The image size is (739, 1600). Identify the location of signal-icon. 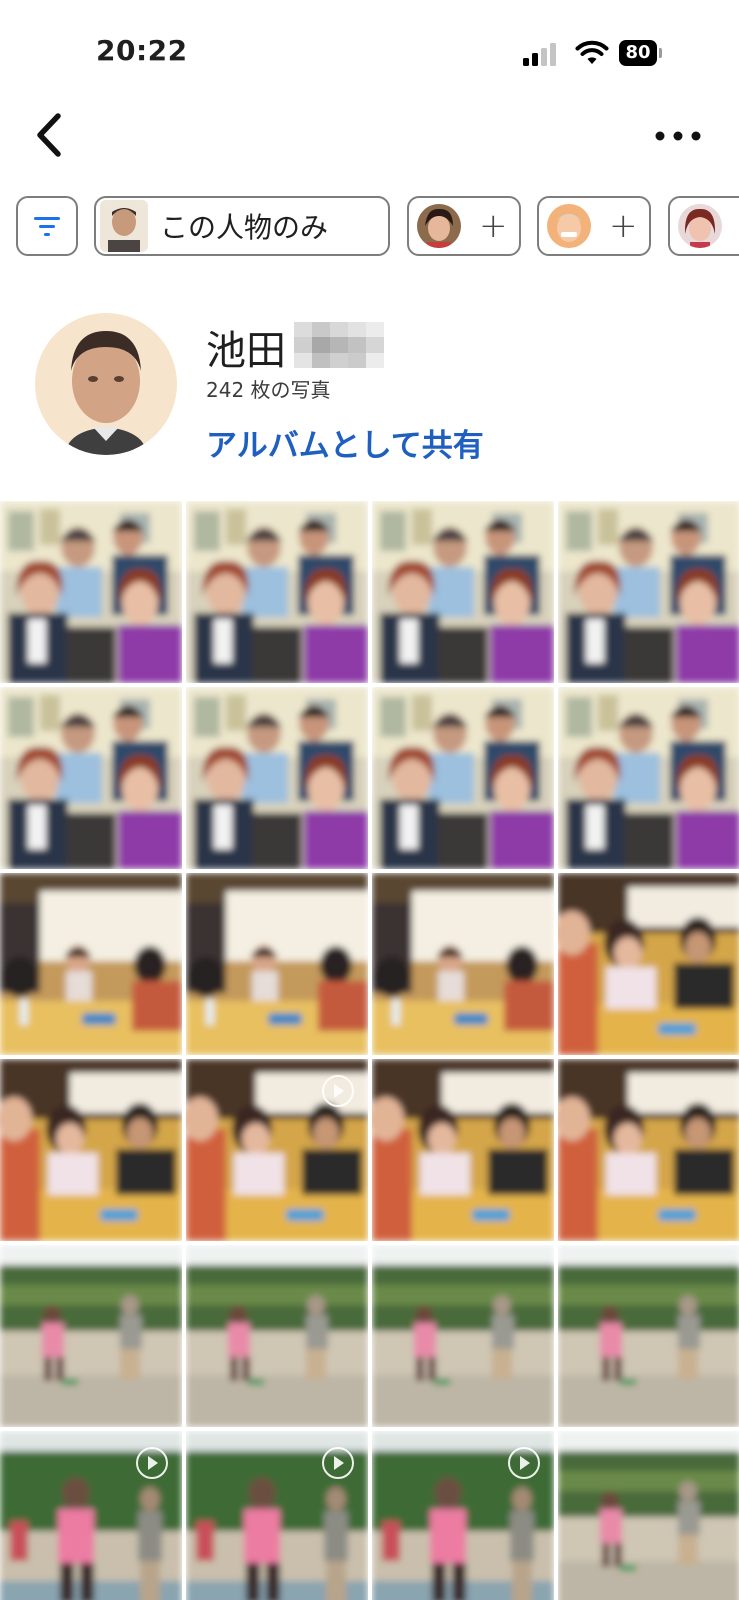
(541, 54).